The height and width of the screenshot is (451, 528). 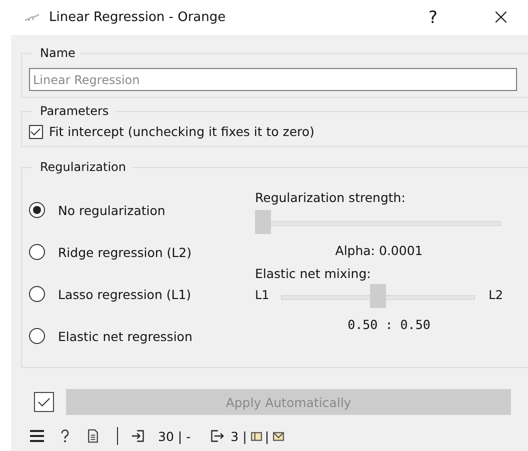 I want to click on output-count: 3, so click(x=234, y=436).